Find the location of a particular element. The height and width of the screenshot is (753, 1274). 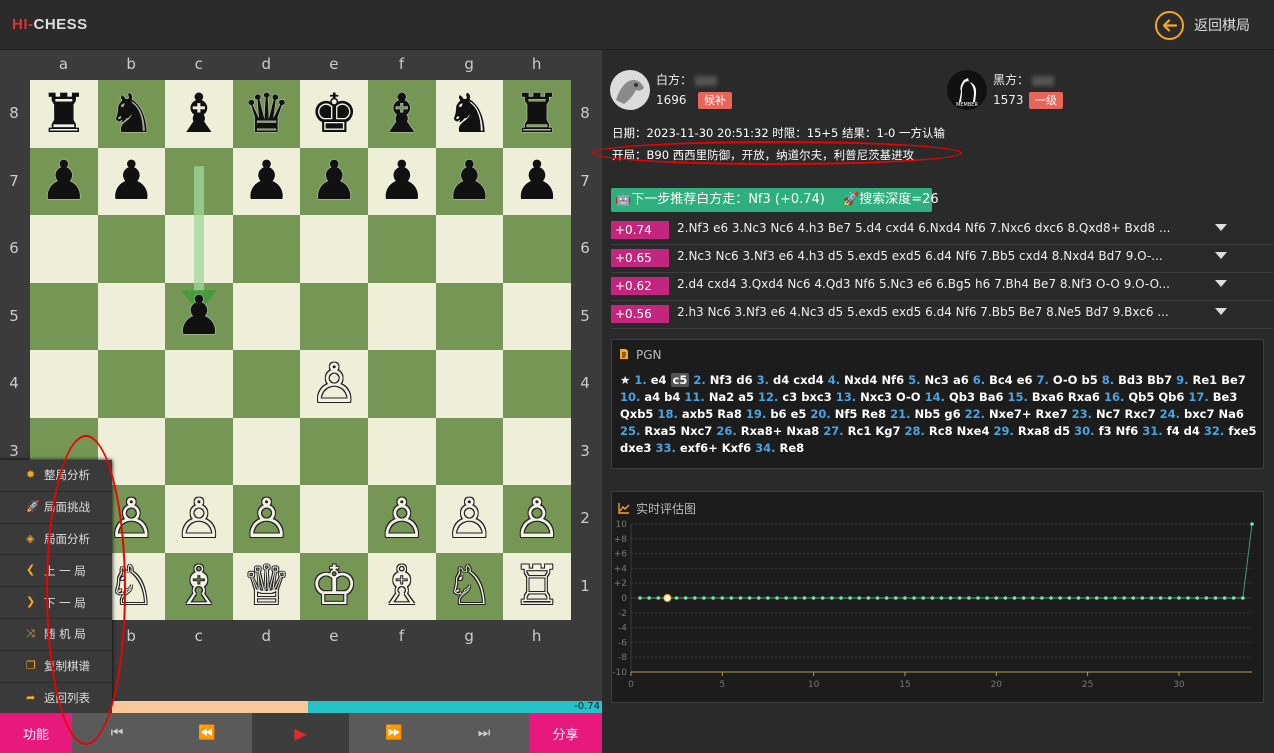

pgn-move: Rxa6 is located at coordinates (1084, 397).